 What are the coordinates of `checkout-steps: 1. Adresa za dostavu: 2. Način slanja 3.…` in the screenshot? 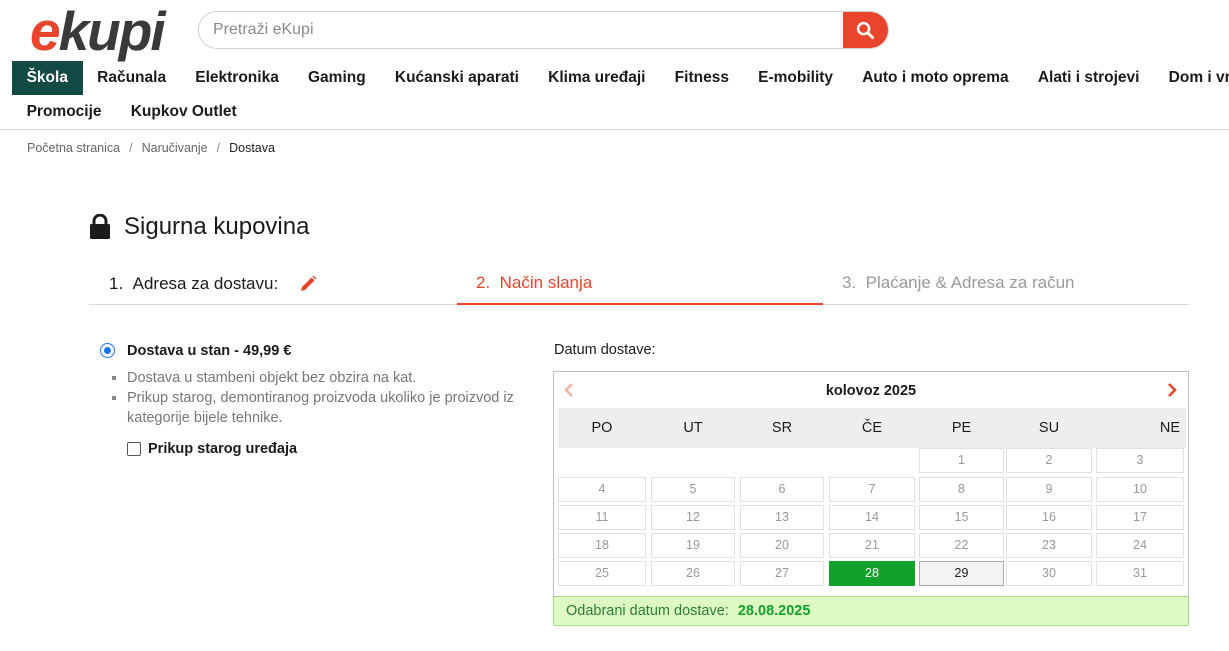 It's located at (639, 283).